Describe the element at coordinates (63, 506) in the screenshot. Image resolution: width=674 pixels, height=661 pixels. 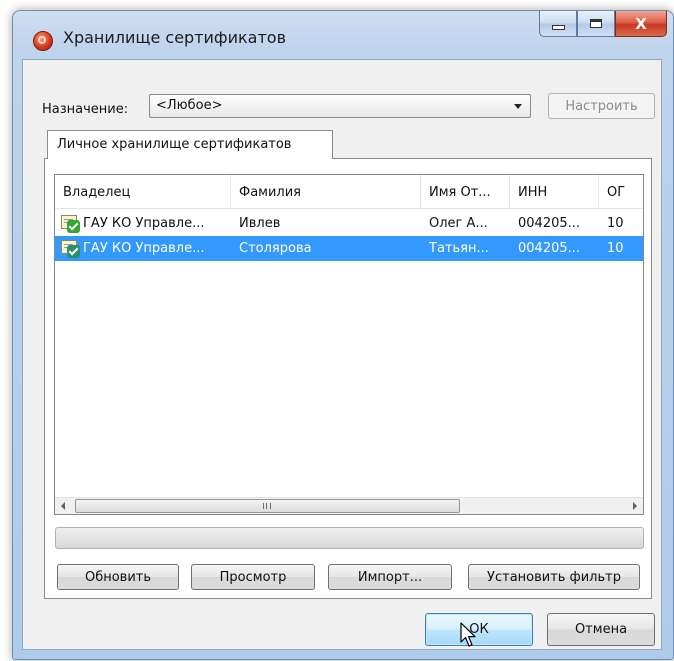
I see `scroll-left-icon` at that location.